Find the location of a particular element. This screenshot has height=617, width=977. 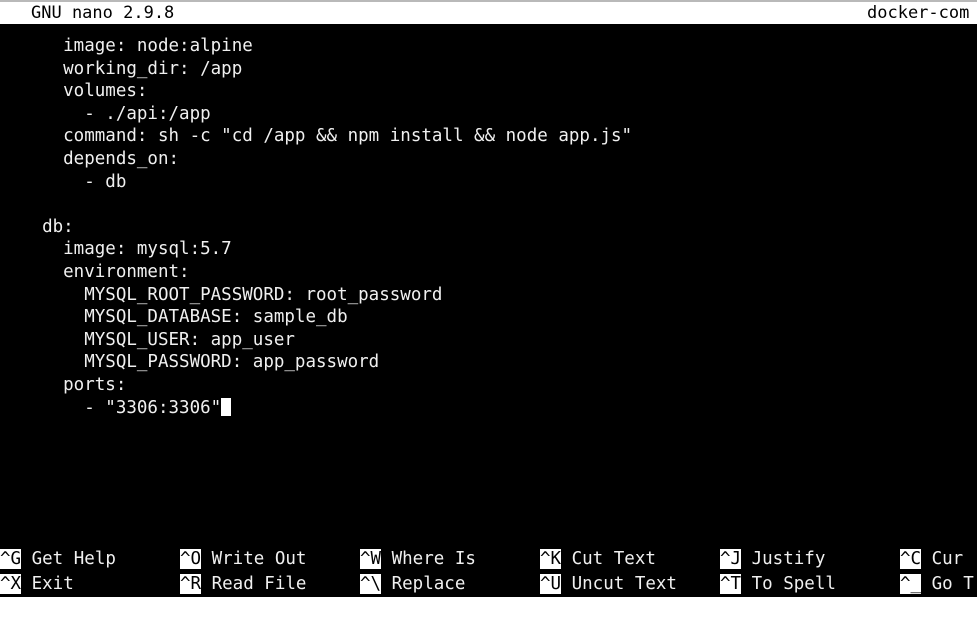

code-line: ports: is located at coordinates (488, 385).